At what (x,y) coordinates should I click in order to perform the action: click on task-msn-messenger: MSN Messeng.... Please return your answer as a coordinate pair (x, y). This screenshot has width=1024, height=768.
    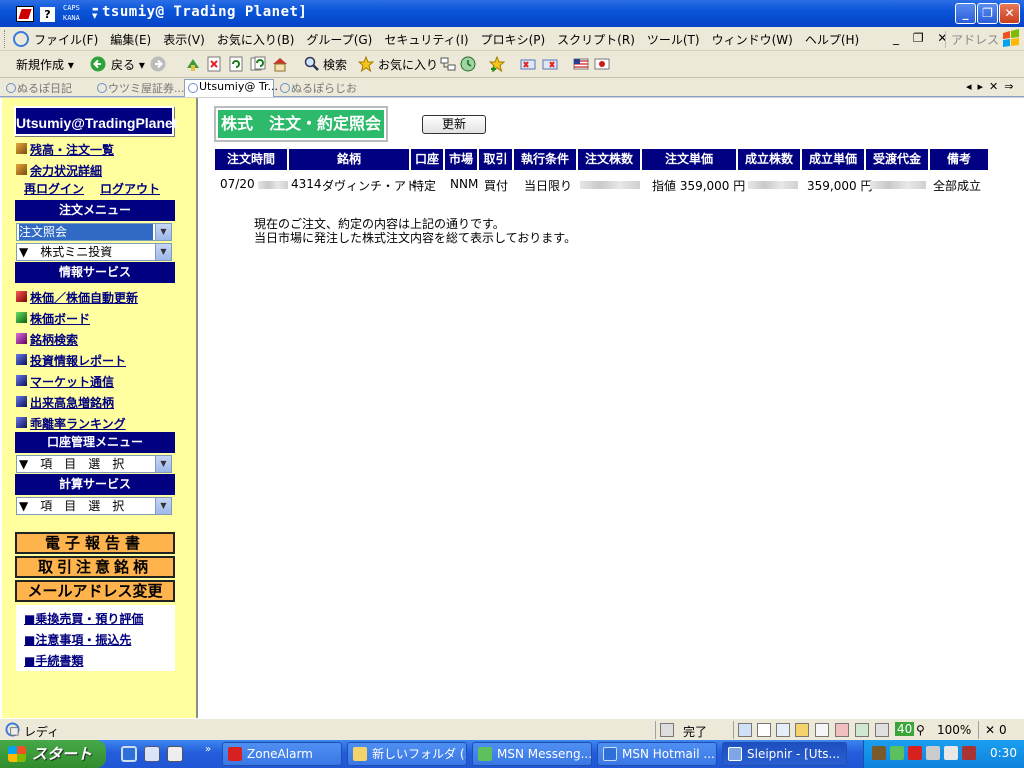
    Looking at the image, I should click on (532, 754).